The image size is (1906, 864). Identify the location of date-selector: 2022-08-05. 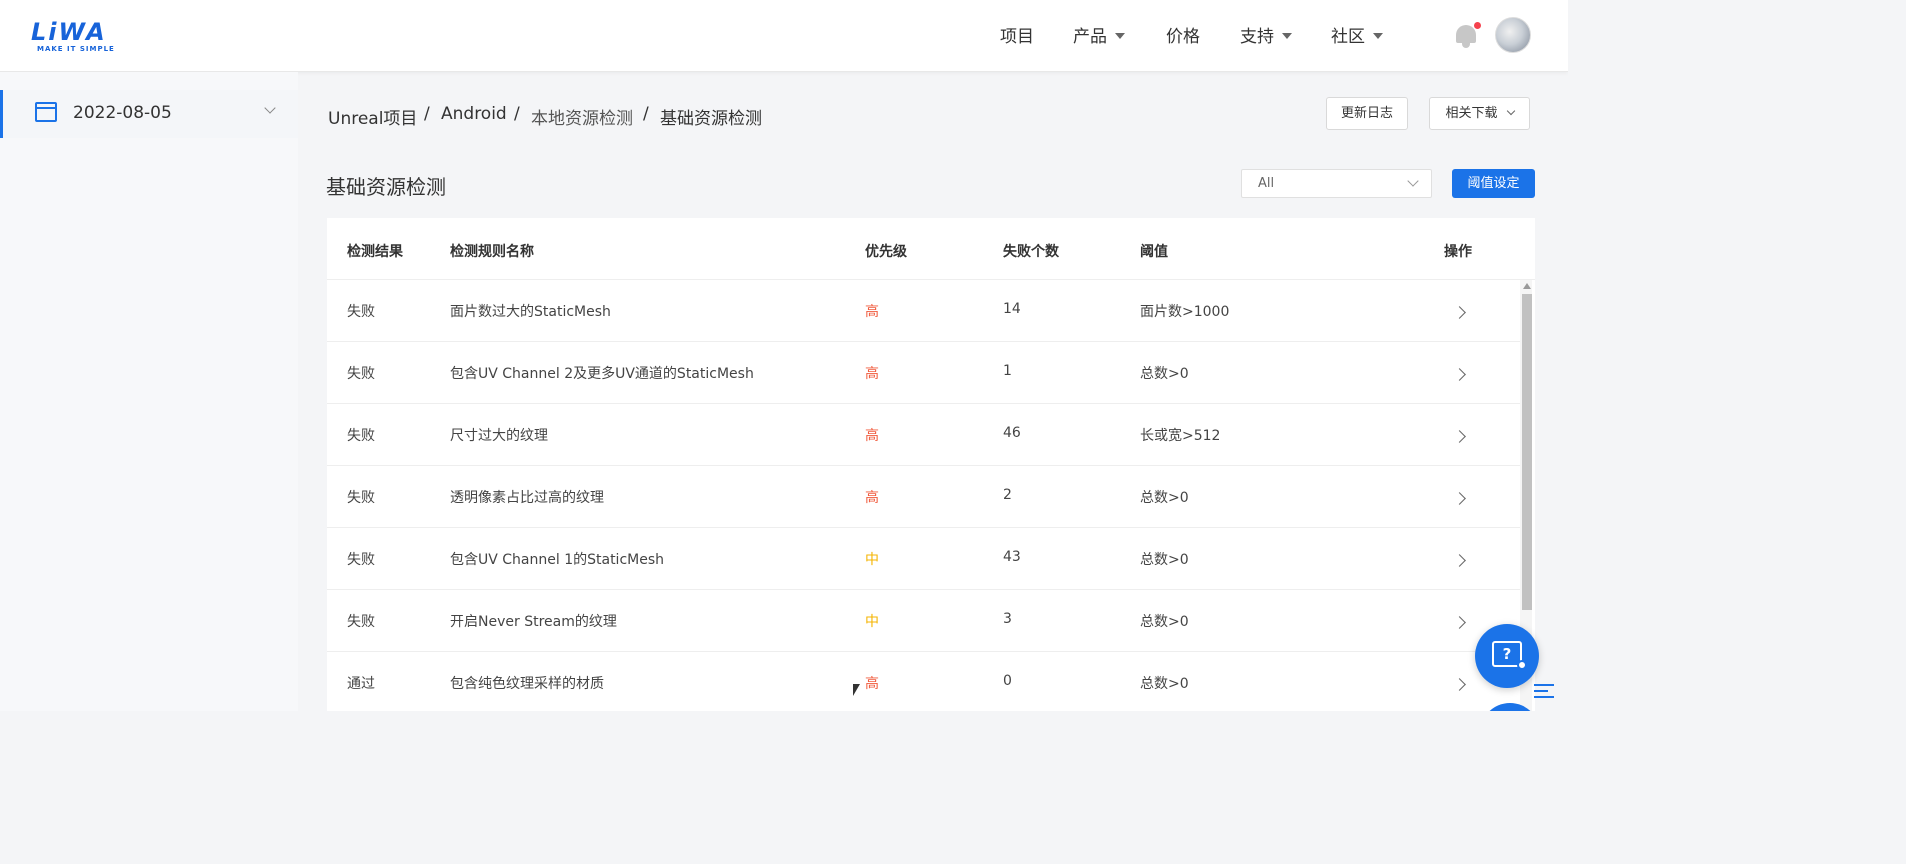
(149, 114).